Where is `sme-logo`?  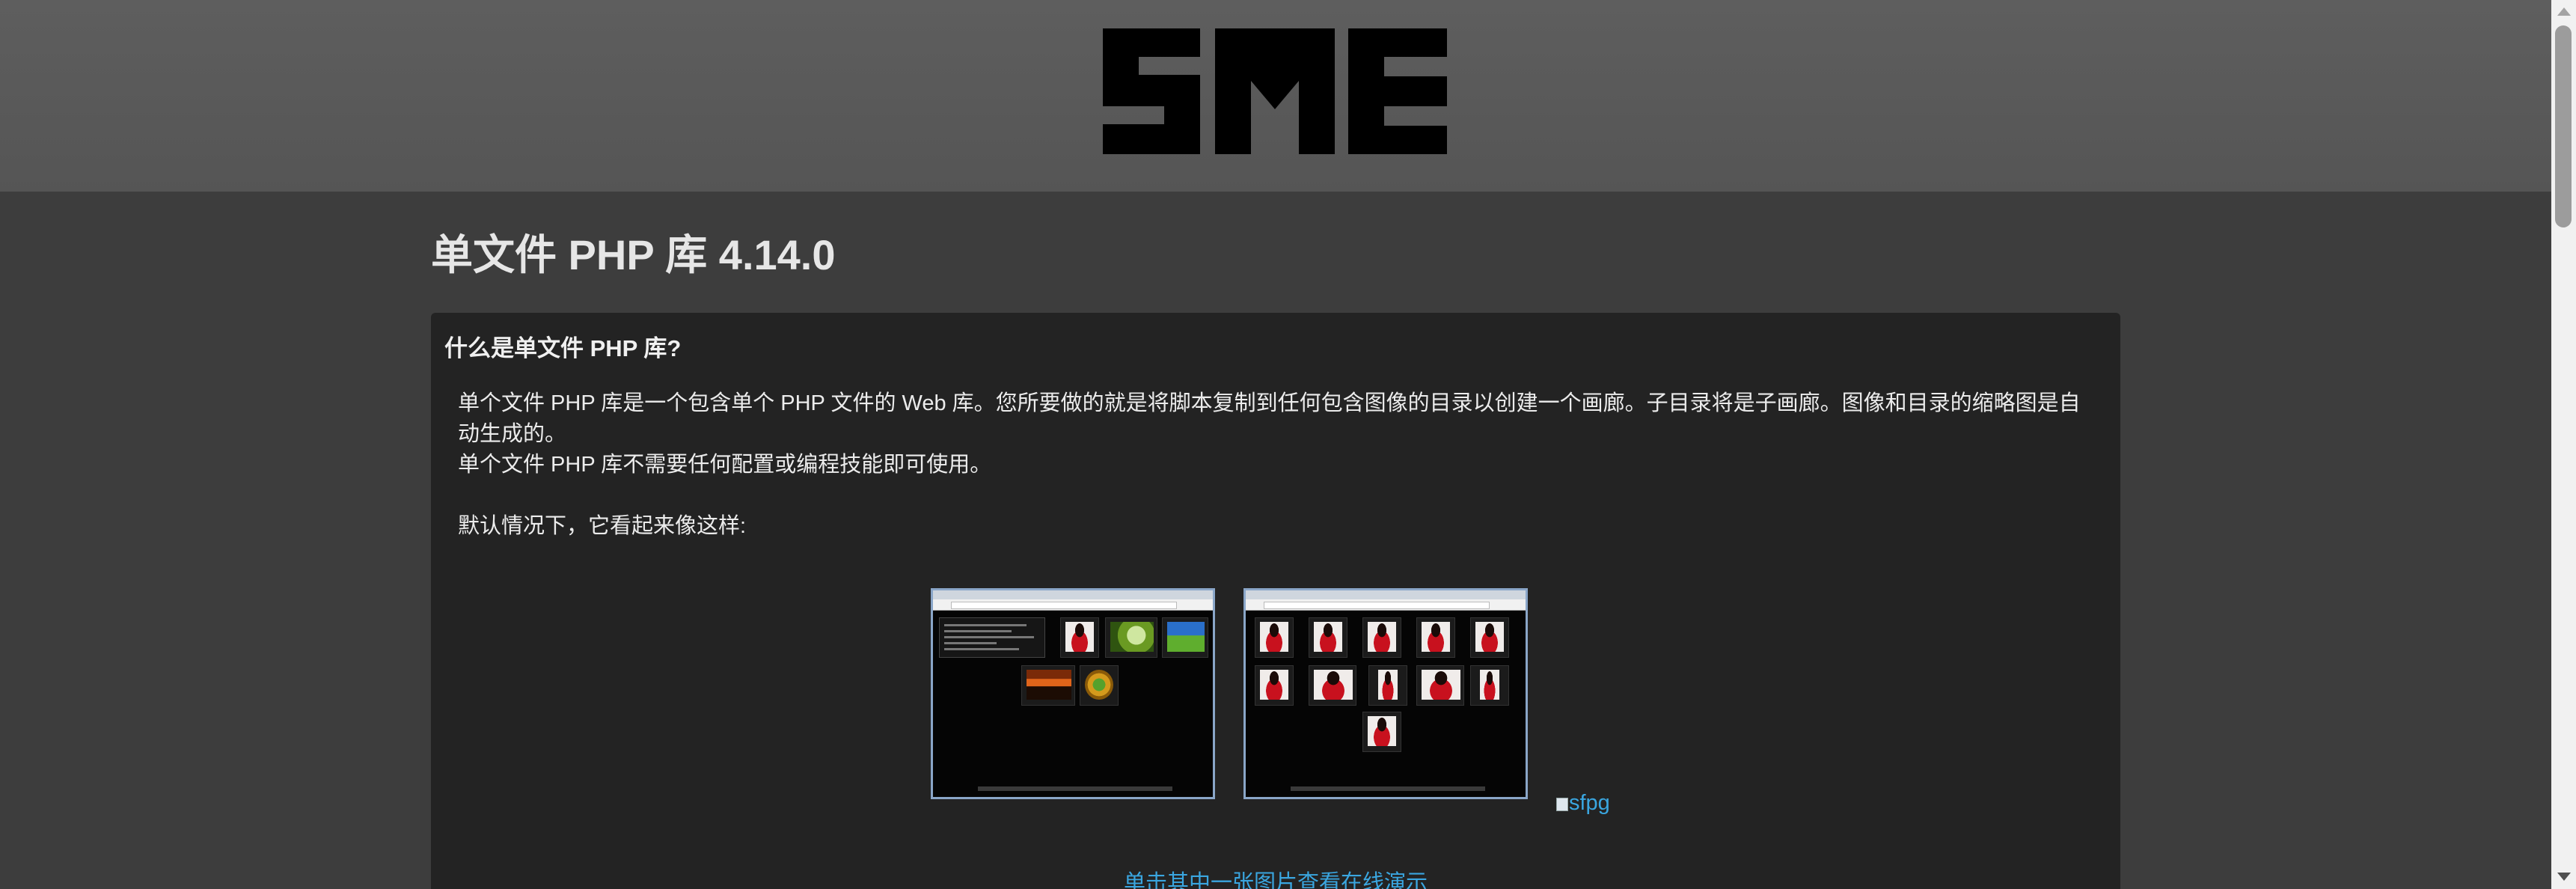
sme-logo is located at coordinates (1275, 91).